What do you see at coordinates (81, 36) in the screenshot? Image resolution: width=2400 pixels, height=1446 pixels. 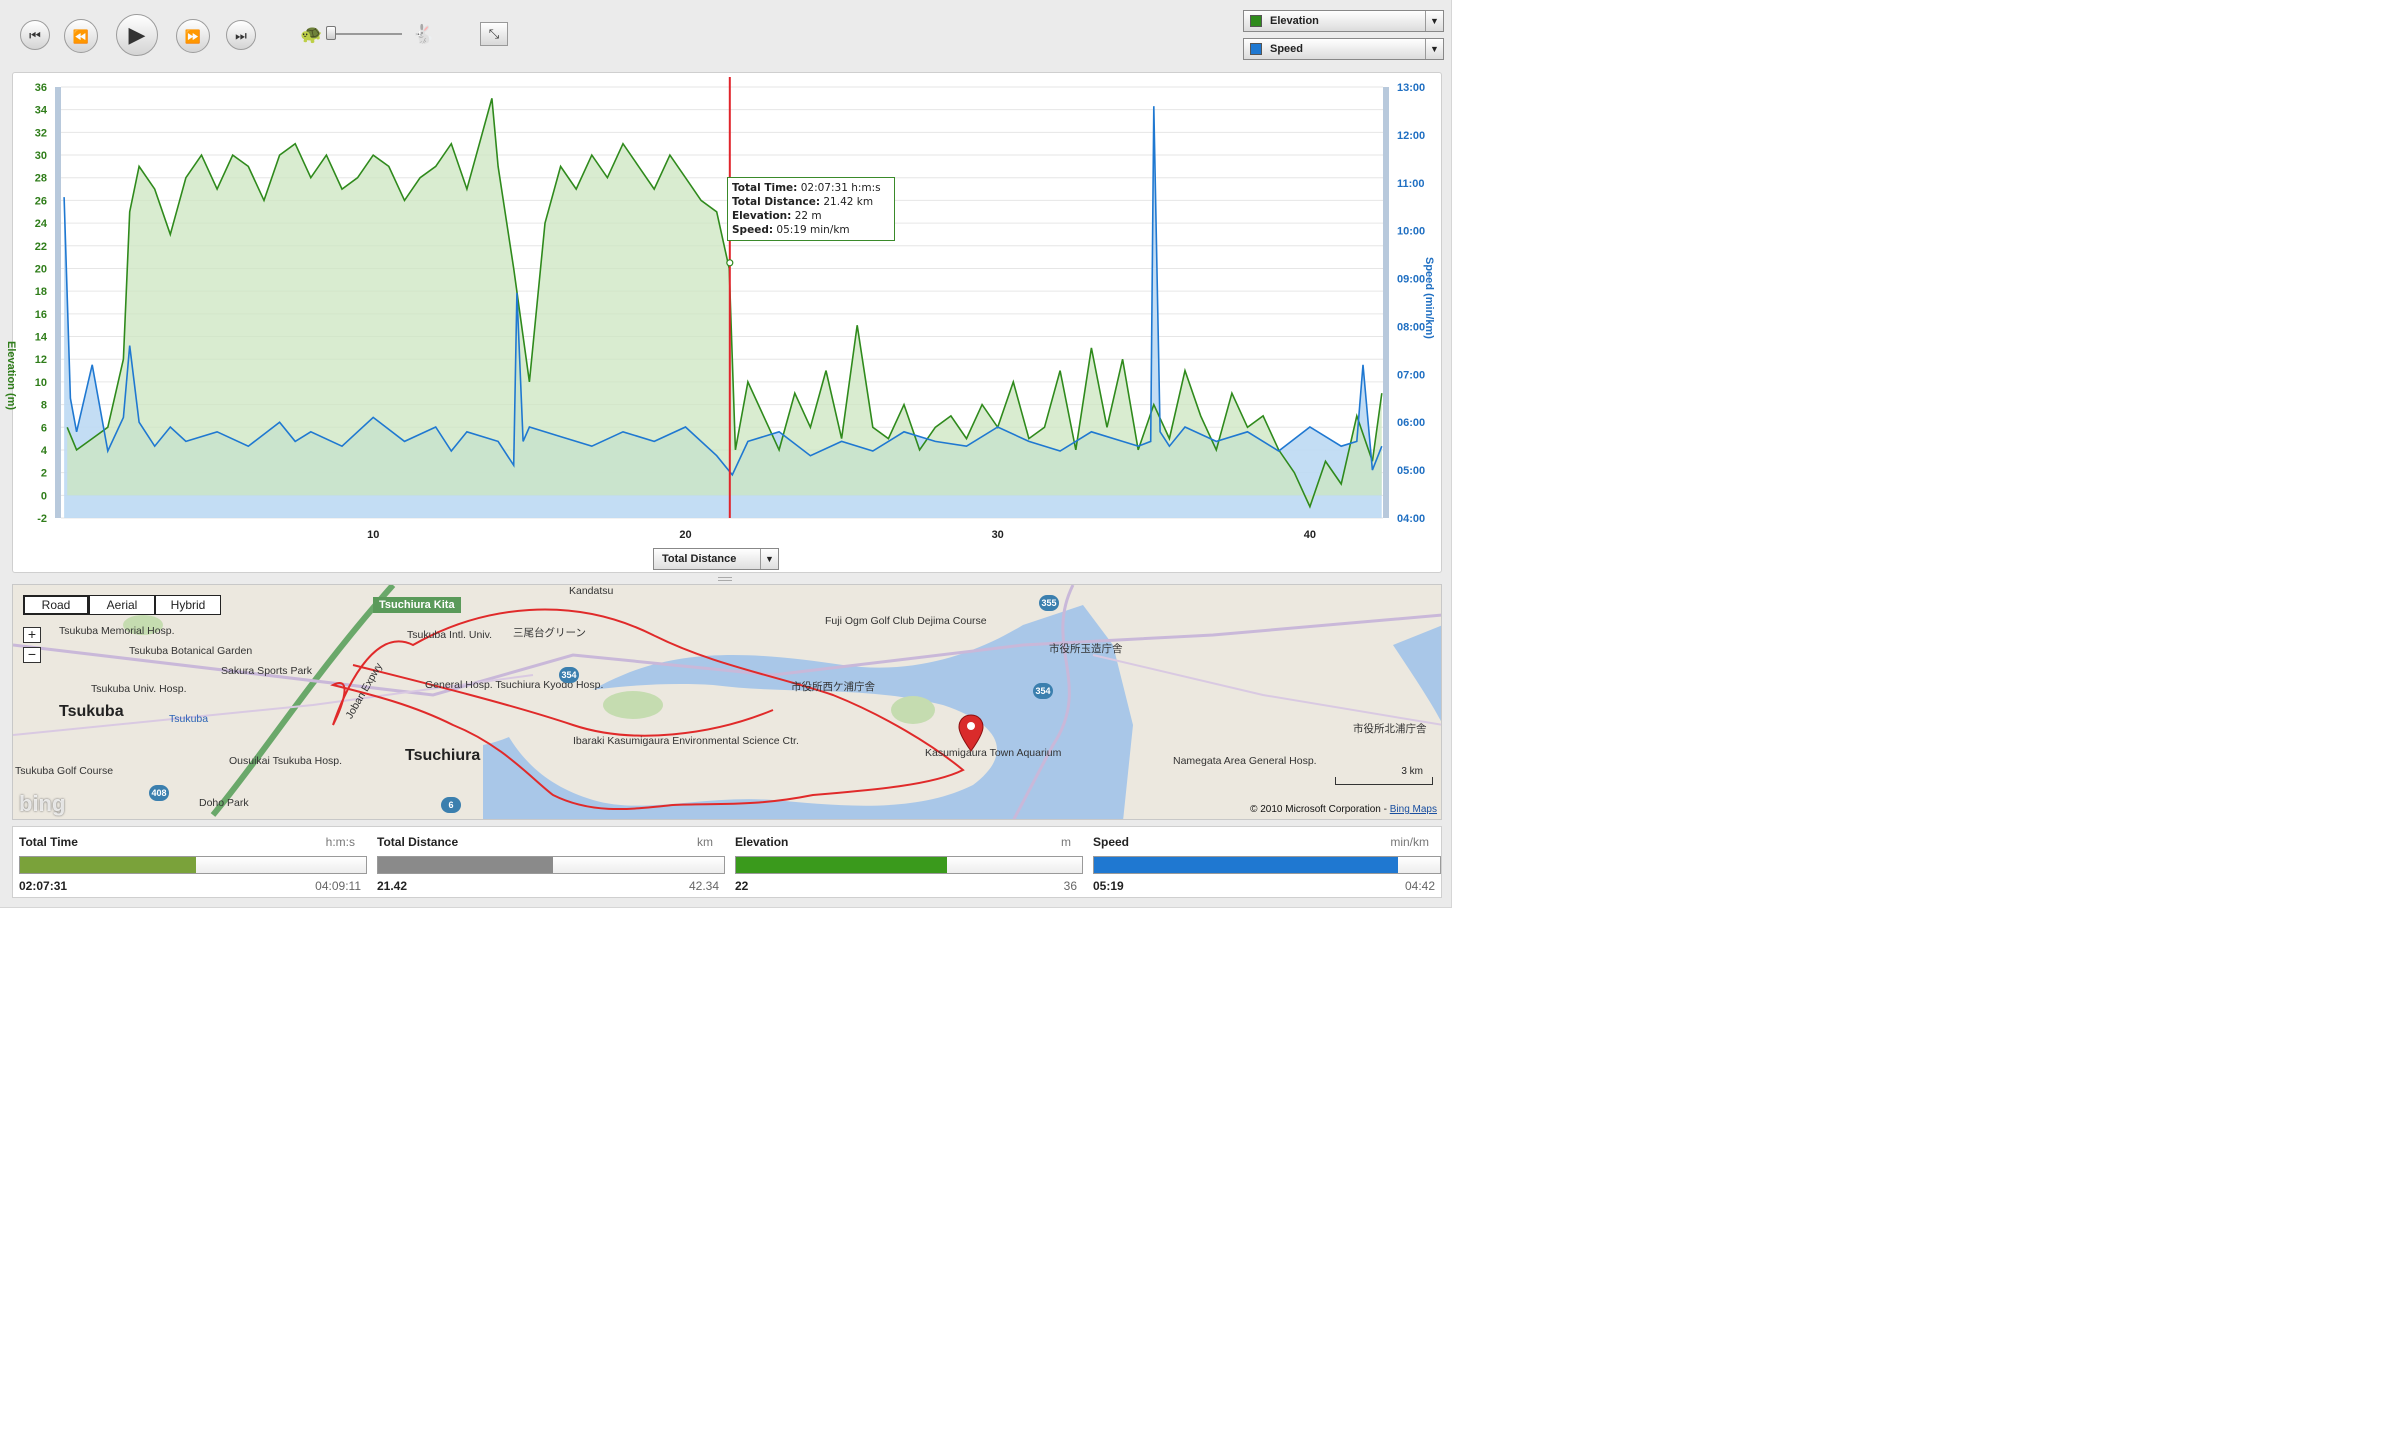 I see `step-back-button: ⏪` at bounding box center [81, 36].